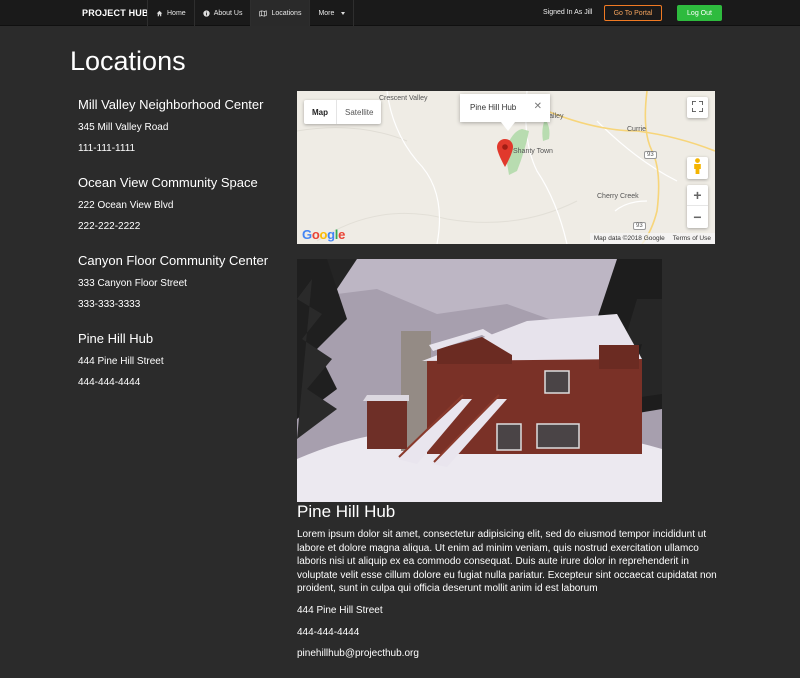 The width and height of the screenshot is (800, 678). I want to click on location-phone: 222-222-2222, so click(109, 226).